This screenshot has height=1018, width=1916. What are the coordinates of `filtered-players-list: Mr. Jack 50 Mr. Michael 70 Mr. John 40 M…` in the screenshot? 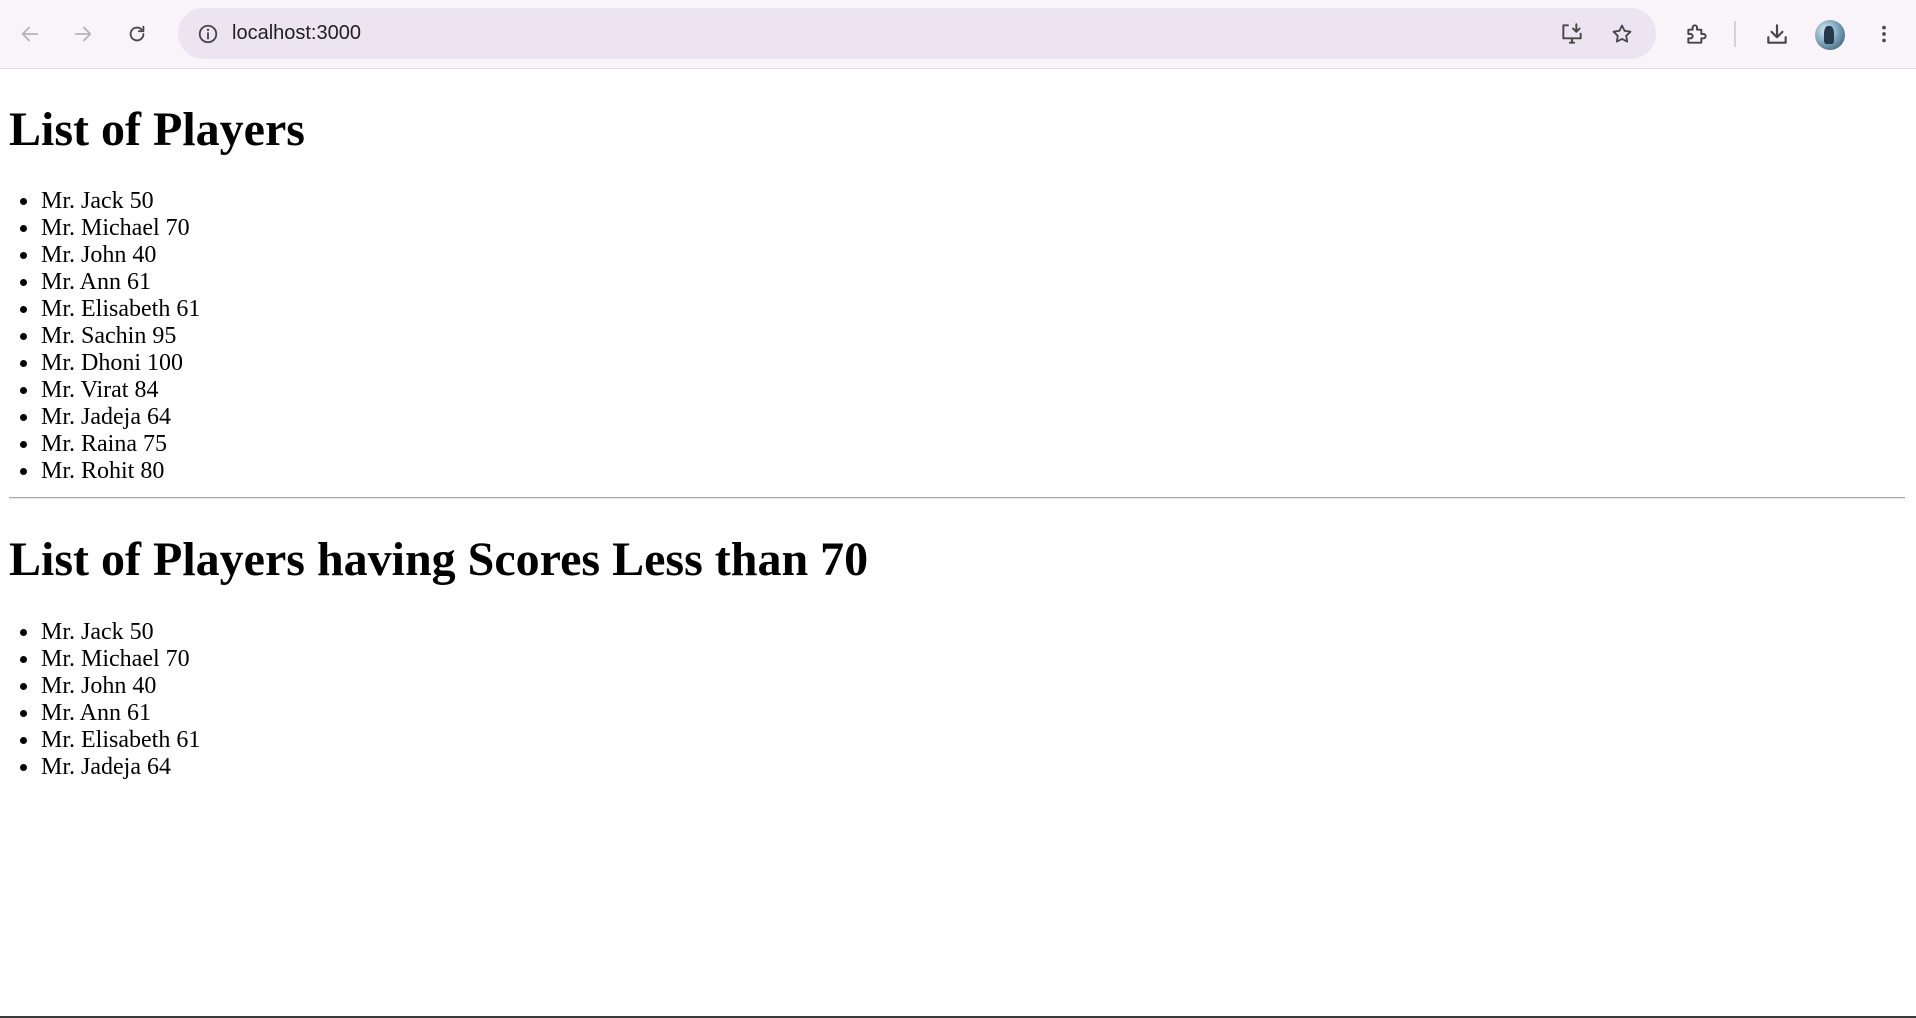 It's located at (100, 700).